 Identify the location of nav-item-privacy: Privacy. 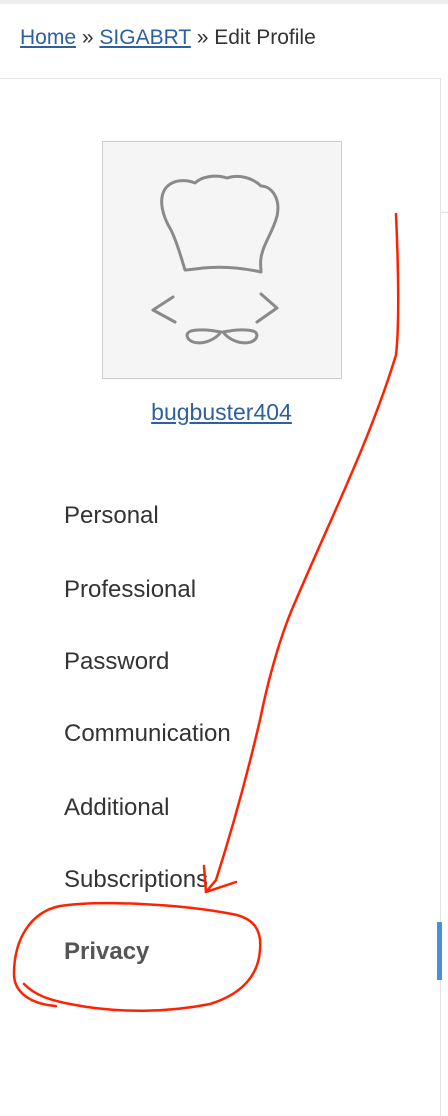
(106, 952).